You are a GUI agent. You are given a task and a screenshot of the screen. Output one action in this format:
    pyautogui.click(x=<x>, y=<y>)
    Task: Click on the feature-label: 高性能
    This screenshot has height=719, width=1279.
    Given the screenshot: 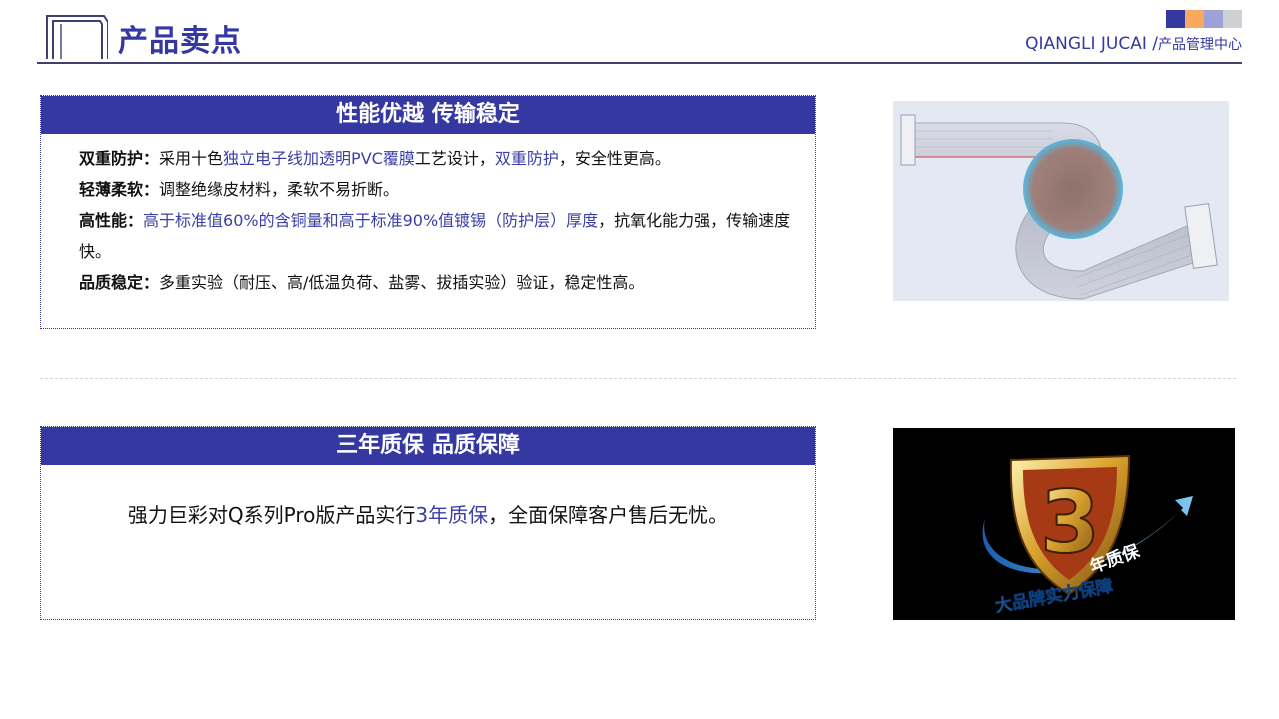 What is the action you would take?
    pyautogui.click(x=103, y=220)
    